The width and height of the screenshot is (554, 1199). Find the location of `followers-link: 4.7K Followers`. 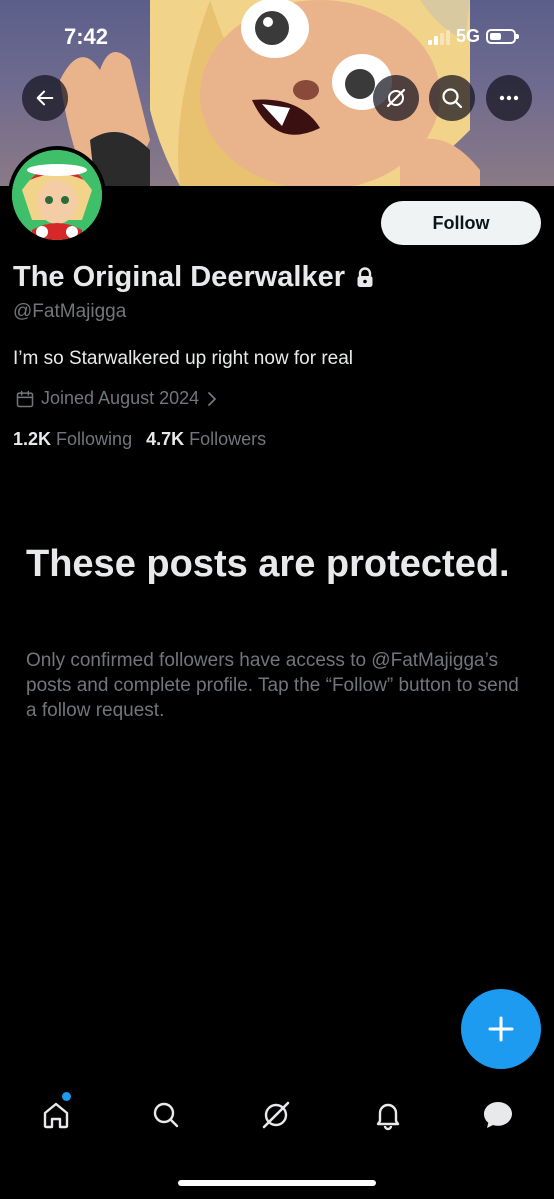

followers-link: 4.7K Followers is located at coordinates (206, 439).